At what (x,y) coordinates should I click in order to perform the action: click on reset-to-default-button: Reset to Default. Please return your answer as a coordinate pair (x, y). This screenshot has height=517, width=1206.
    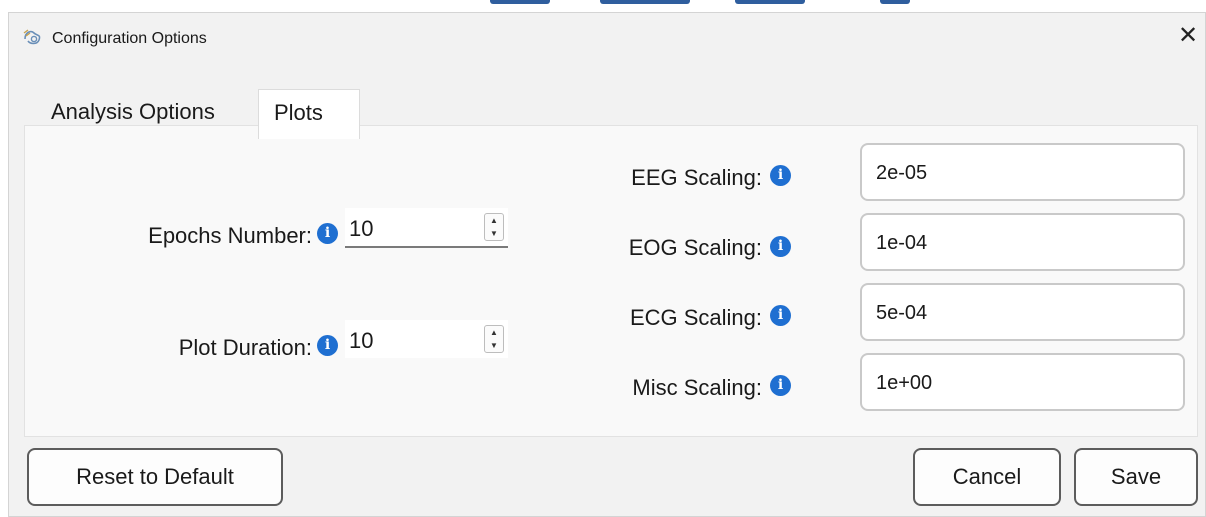
    Looking at the image, I should click on (155, 477).